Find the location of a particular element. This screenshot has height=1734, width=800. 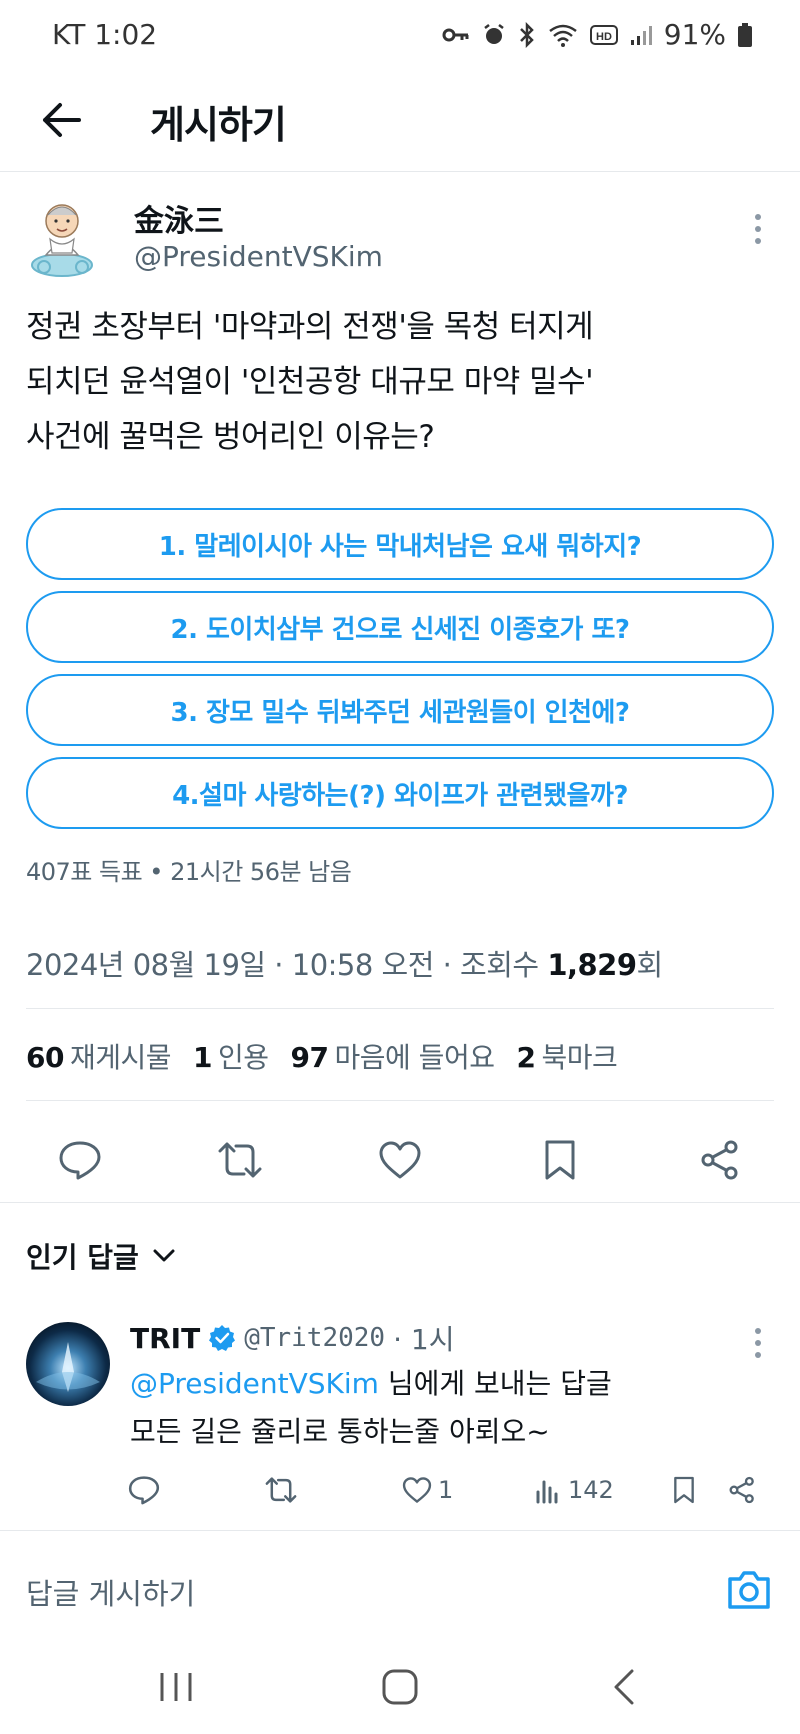

system-navigation-bar is located at coordinates (400, 1687).